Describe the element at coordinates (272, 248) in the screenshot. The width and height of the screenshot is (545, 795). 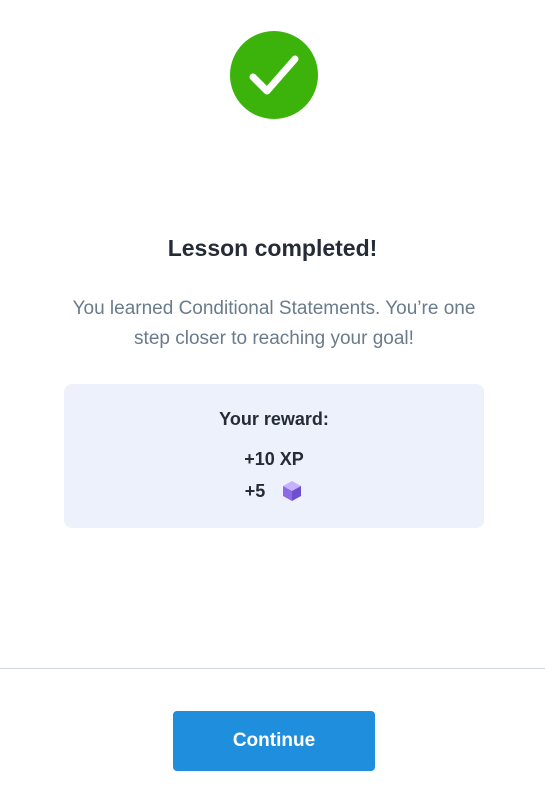
I see `lesson-completed-title: Lesson completed!` at that location.